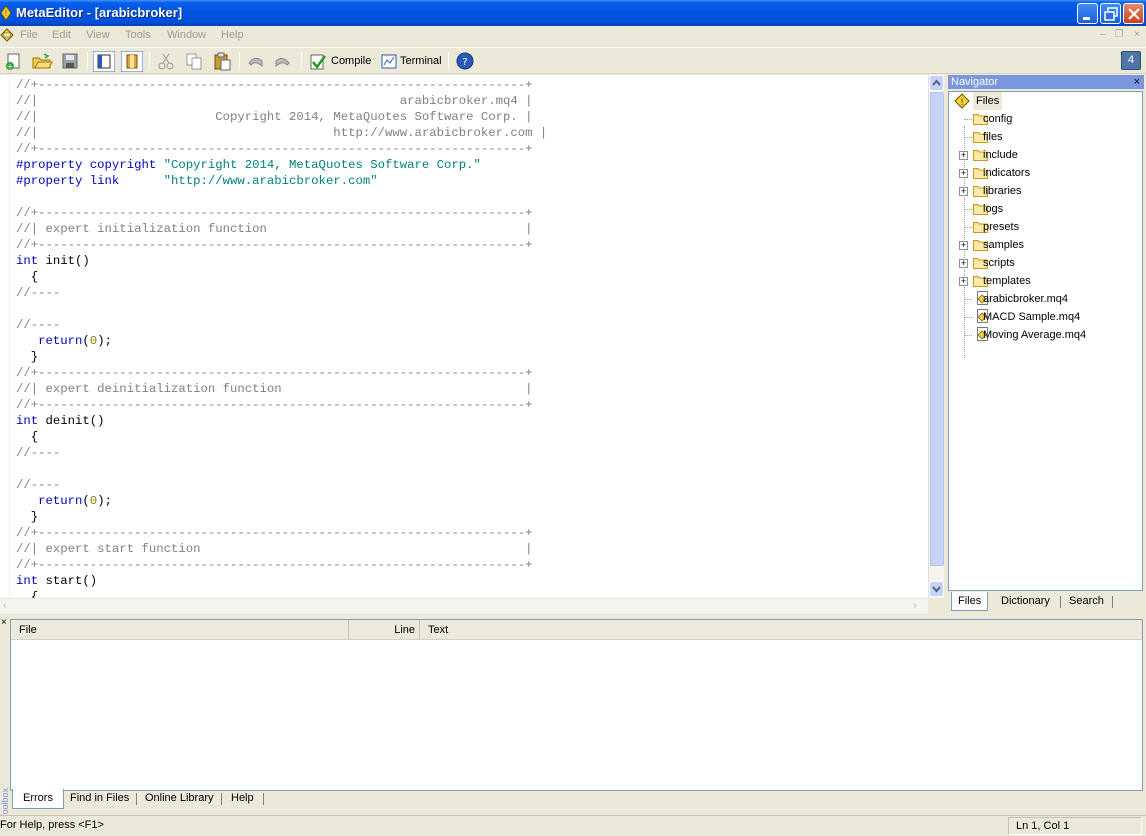  I want to click on code-line: int init(), so click(53, 261).